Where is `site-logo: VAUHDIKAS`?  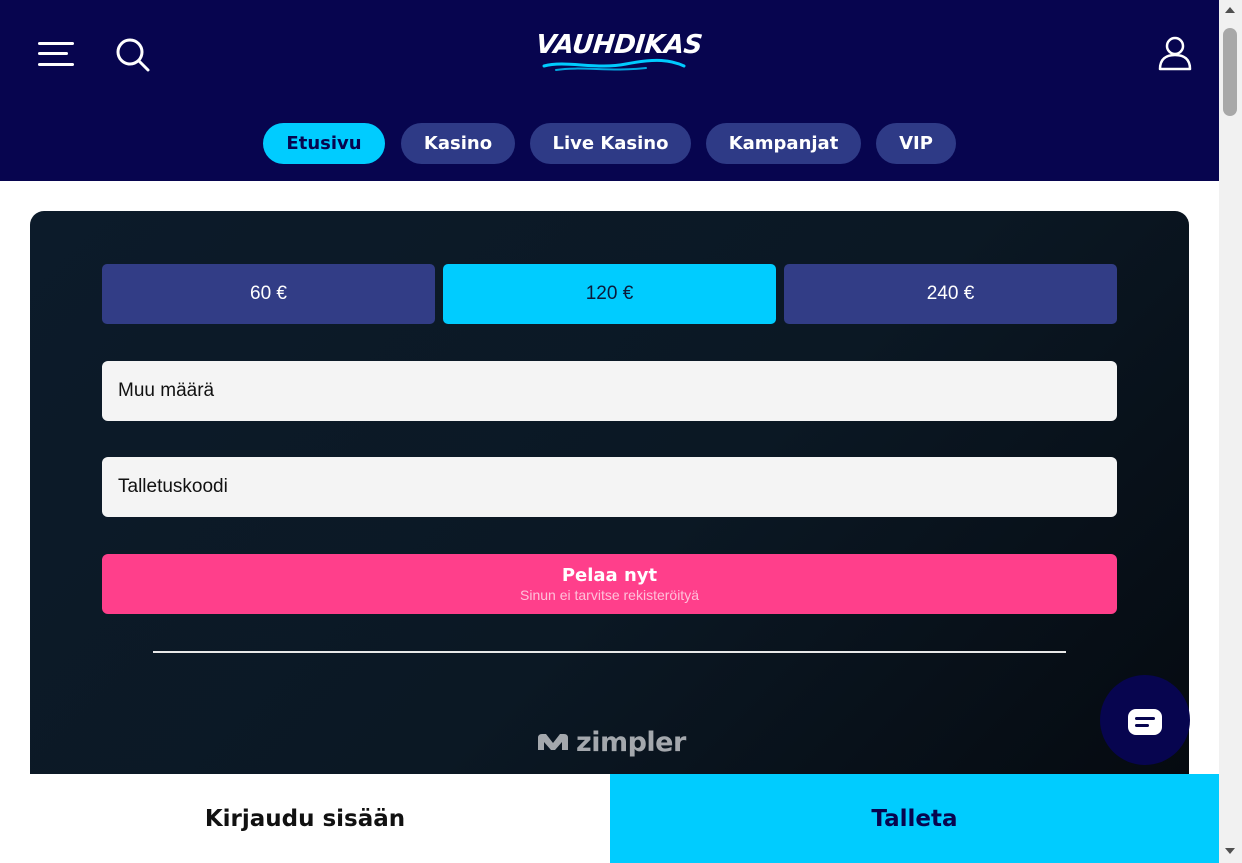
site-logo: VAUHDIKAS is located at coordinates (619, 52).